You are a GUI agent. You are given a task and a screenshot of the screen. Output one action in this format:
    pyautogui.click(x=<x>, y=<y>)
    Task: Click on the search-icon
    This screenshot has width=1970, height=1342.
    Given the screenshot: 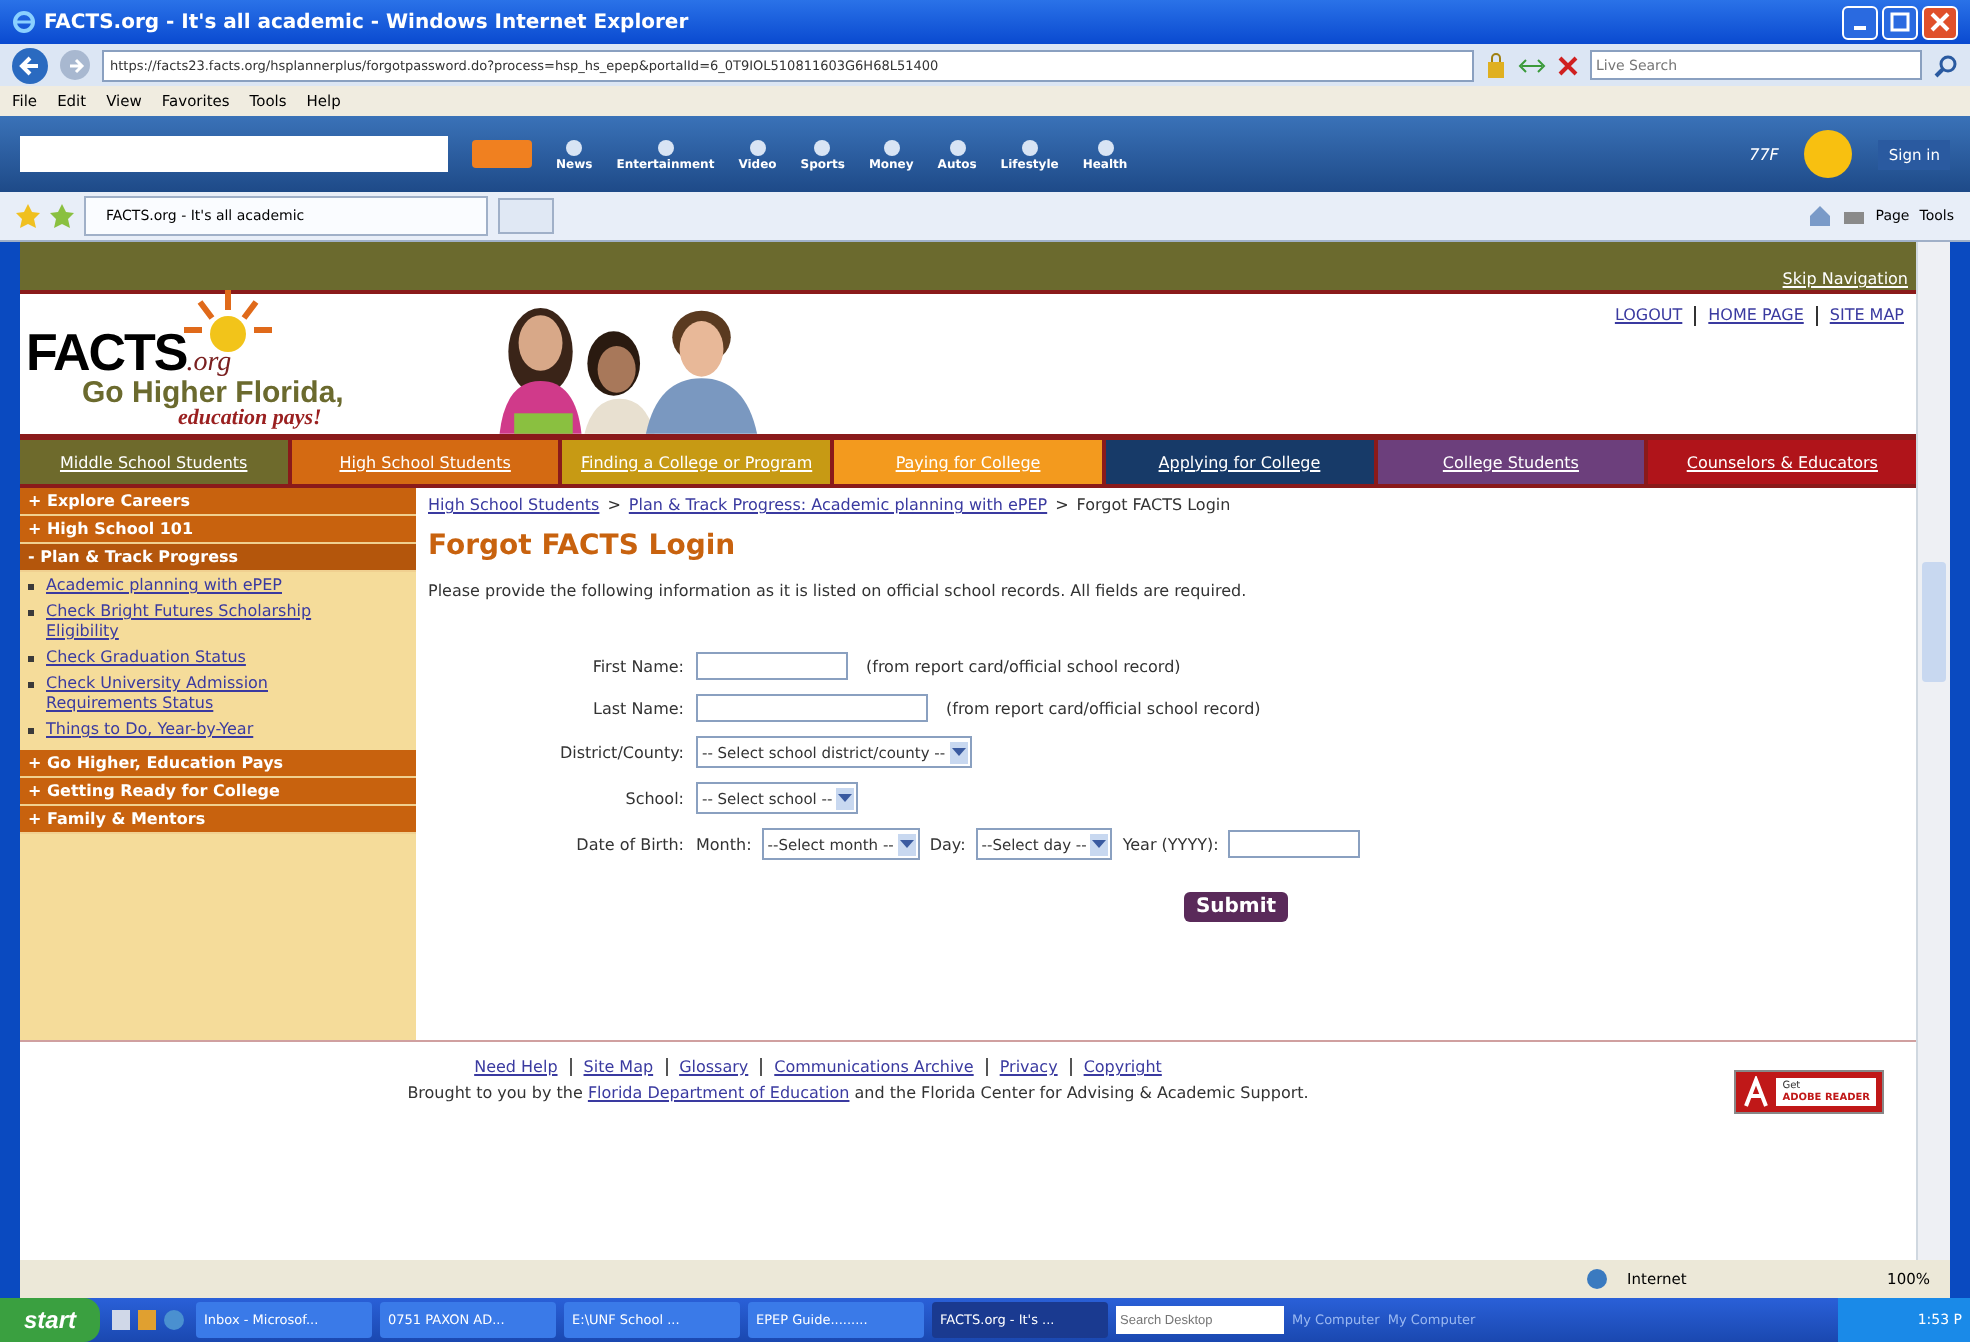 What is the action you would take?
    pyautogui.click(x=1946, y=65)
    